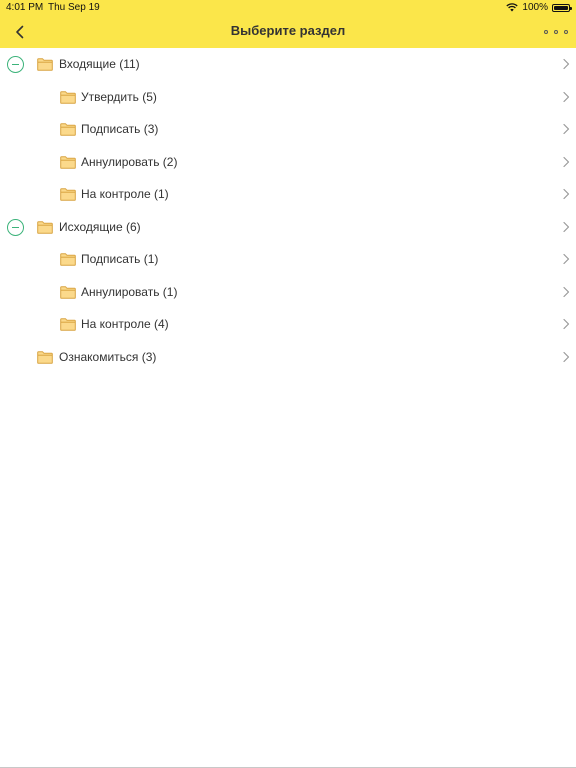 This screenshot has width=576, height=768. I want to click on tree-row: Аннулировать (1), so click(288, 292).